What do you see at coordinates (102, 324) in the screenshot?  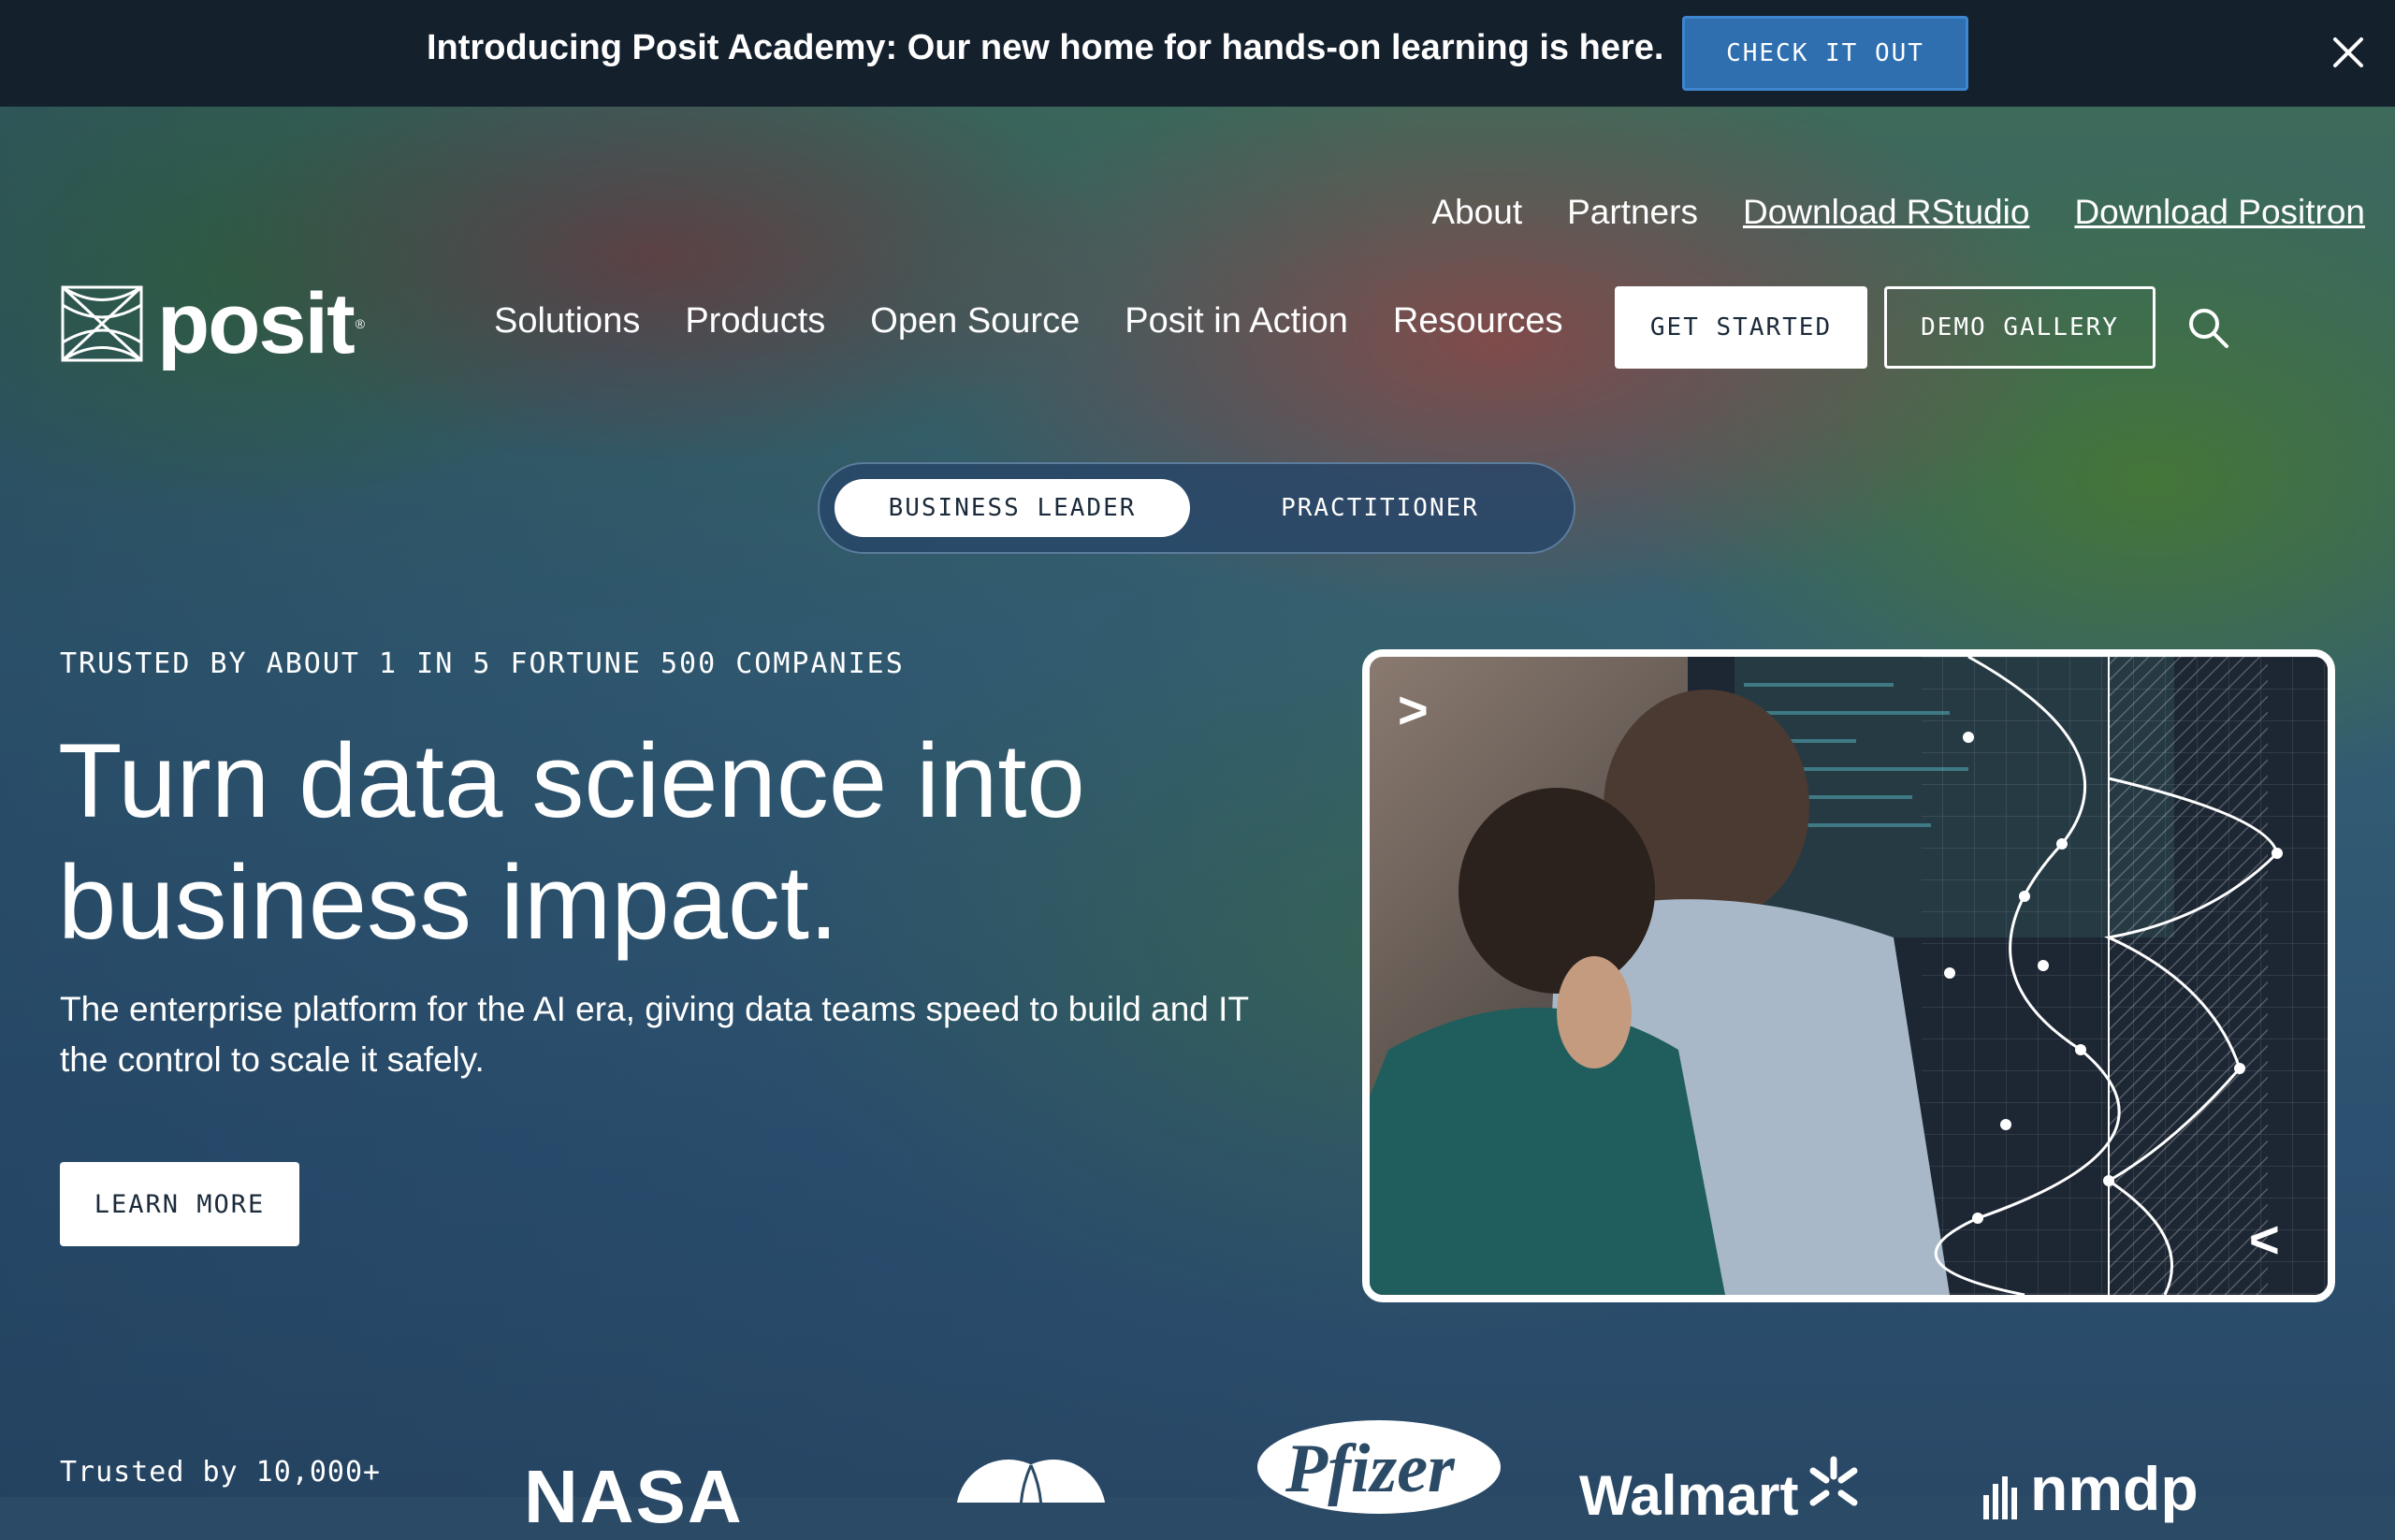 I see `posit-mark-icon` at bounding box center [102, 324].